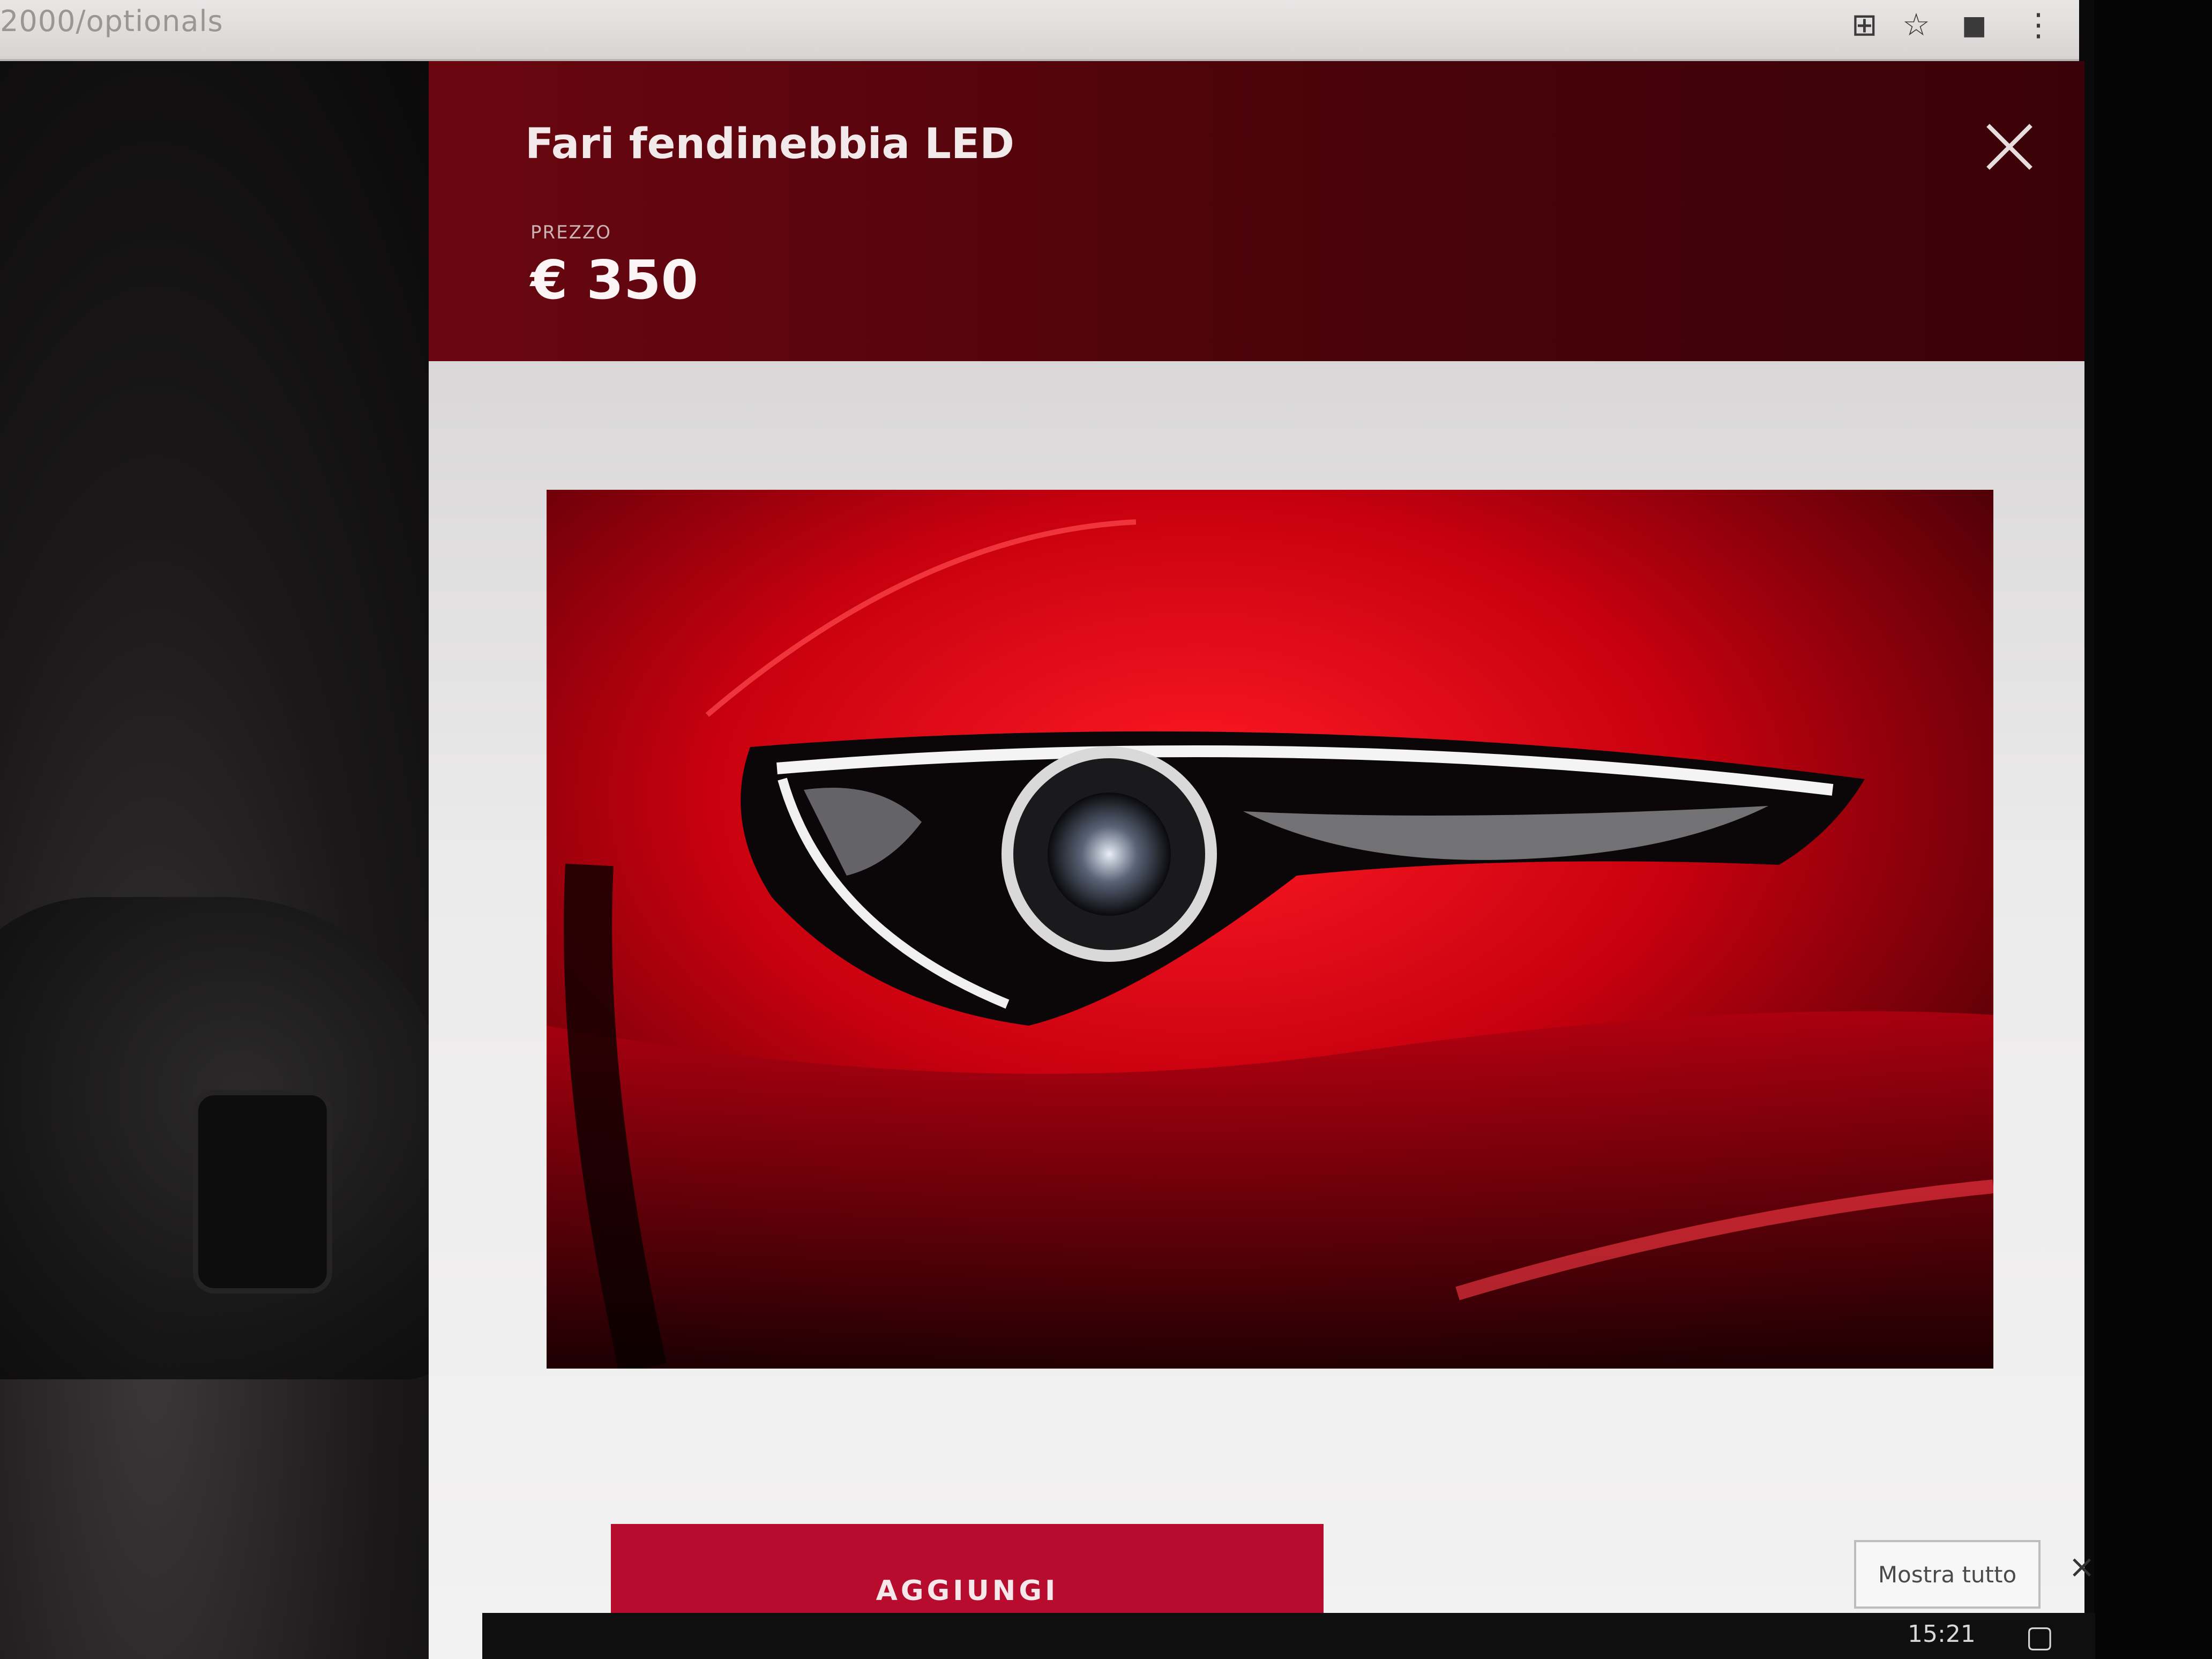  What do you see at coordinates (2042, 1636) in the screenshot?
I see `notification-icon: ▢` at bounding box center [2042, 1636].